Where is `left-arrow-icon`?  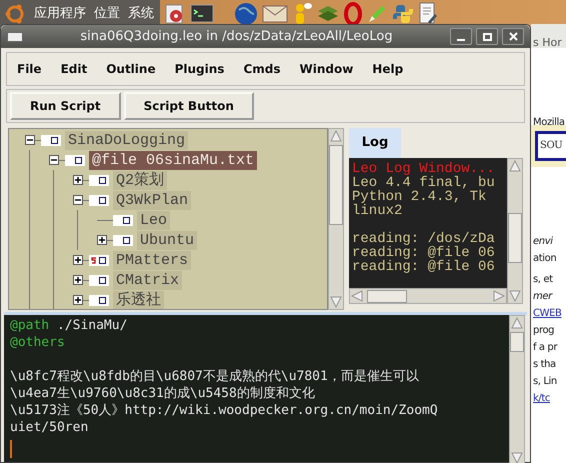
left-arrow-icon is located at coordinates (357, 296).